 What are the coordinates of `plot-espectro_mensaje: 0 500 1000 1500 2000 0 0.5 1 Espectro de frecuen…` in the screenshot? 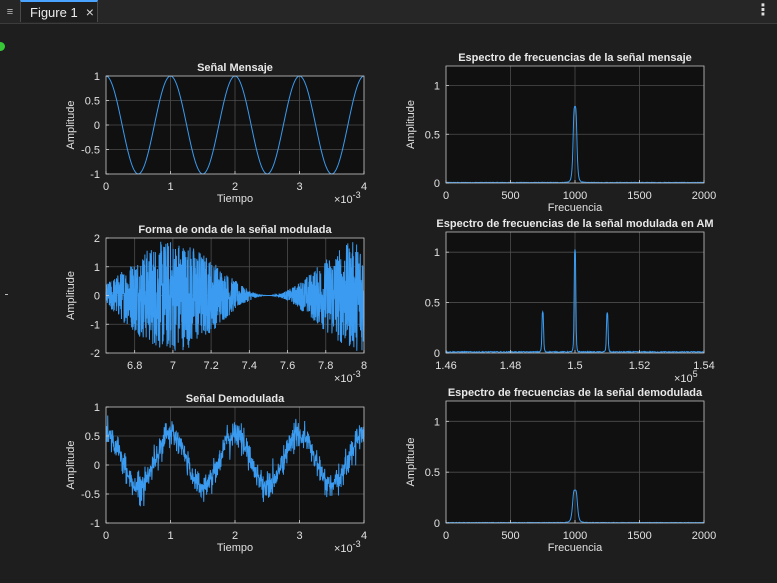 It's located at (560, 133).